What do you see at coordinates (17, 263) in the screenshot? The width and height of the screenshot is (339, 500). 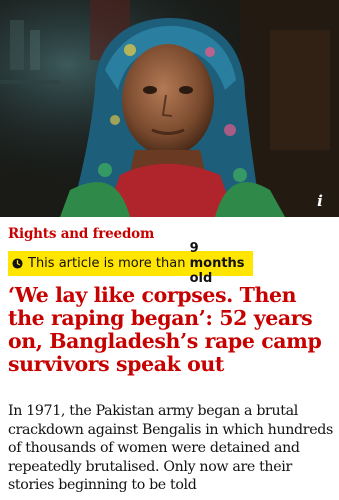 I see `clock-icon` at bounding box center [17, 263].